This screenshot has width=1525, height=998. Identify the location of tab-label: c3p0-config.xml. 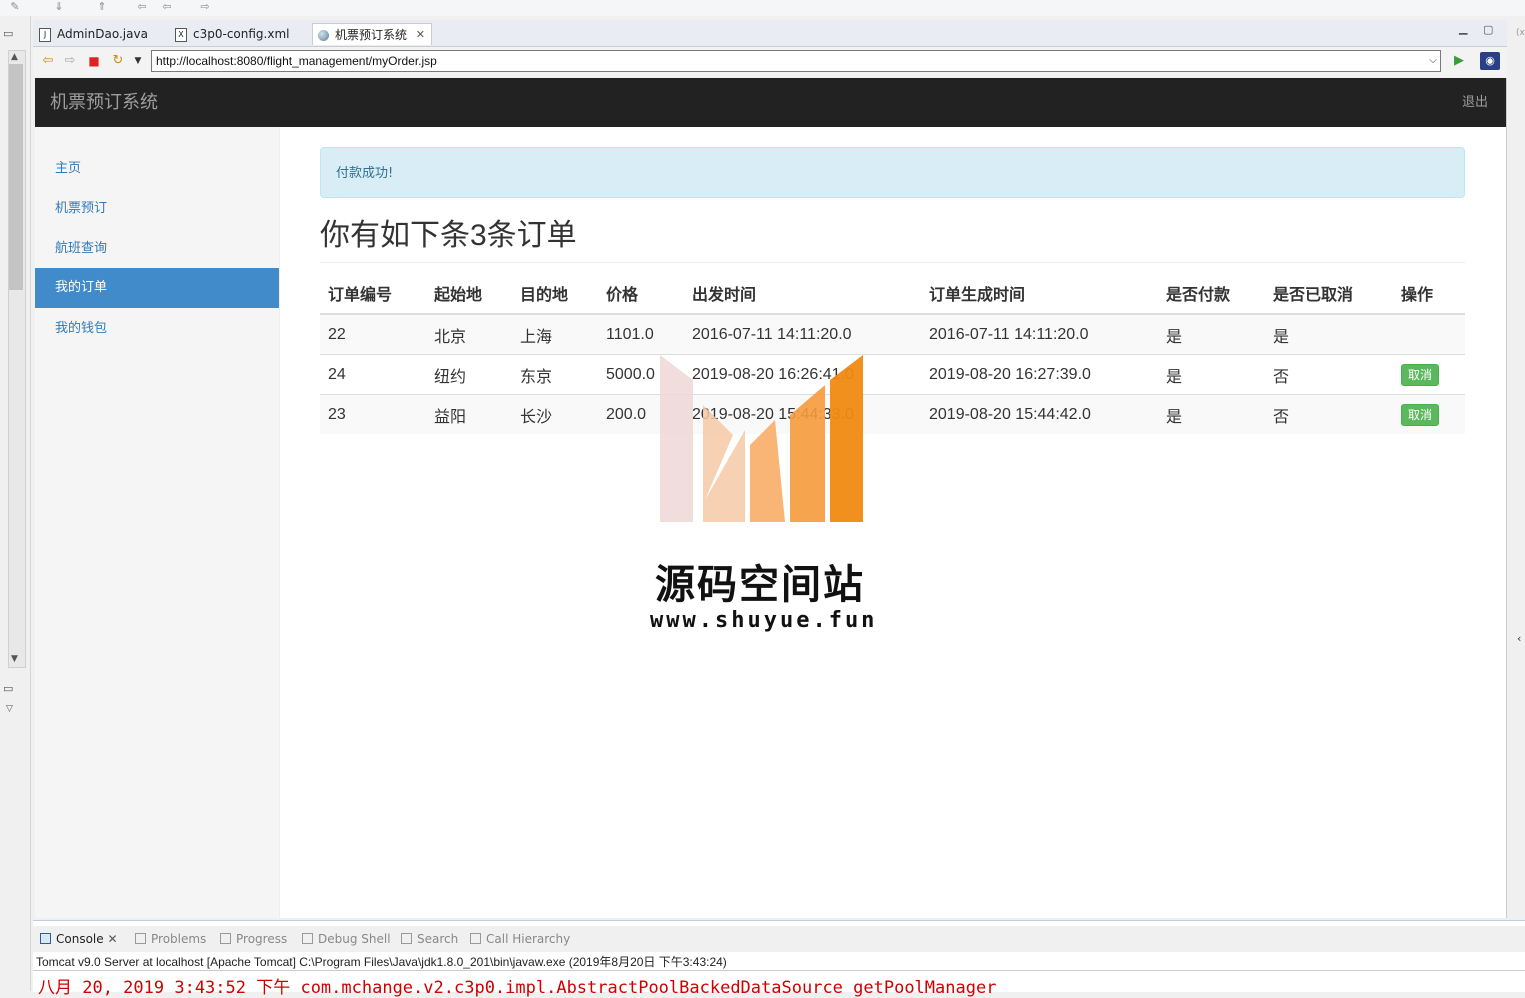
(241, 34).